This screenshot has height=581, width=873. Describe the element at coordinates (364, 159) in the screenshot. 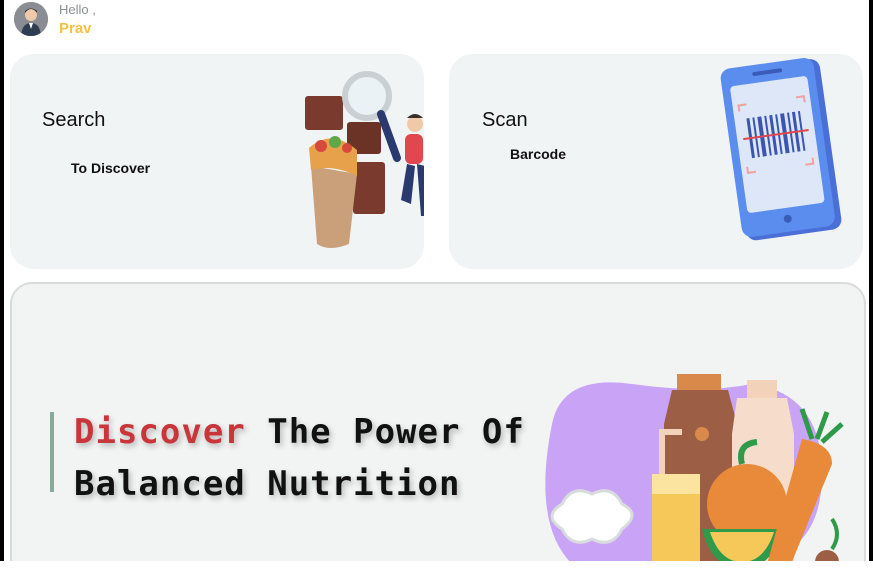

I see `magnifier-food-illustration` at that location.